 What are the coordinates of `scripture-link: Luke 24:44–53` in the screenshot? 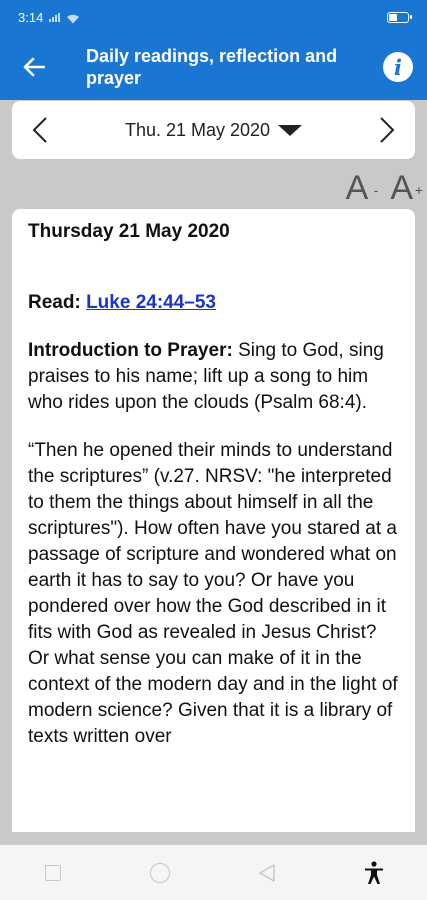 It's located at (151, 302).